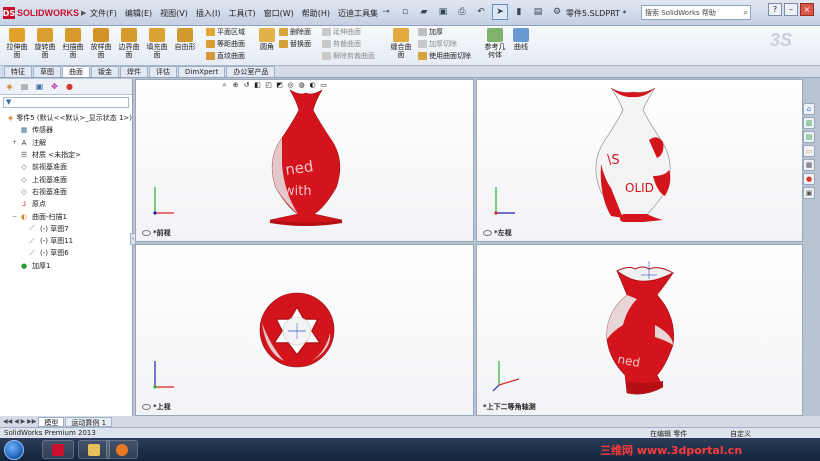  What do you see at coordinates (138, 13) in the screenshot?
I see `menu-edit: 编辑(E)` at bounding box center [138, 13].